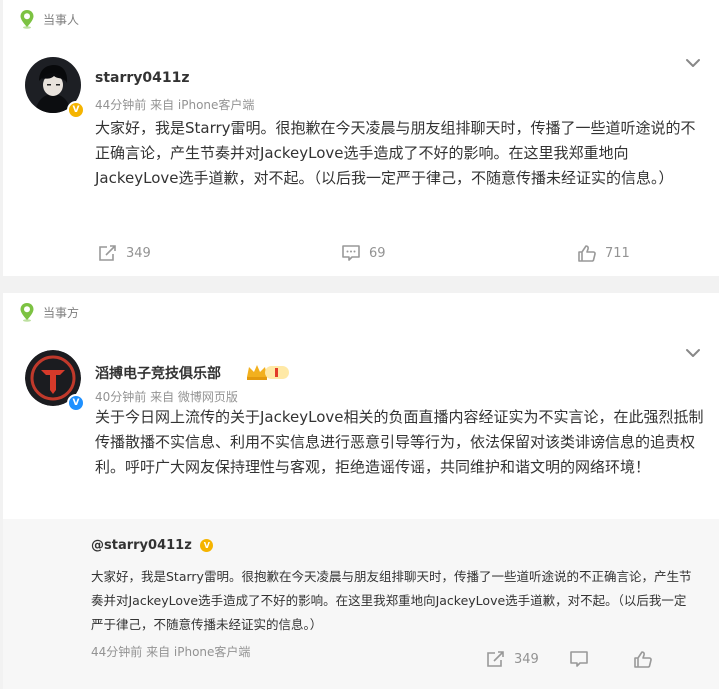 This screenshot has width=719, height=689. Describe the element at coordinates (603, 253) in the screenshot. I see `like-button: 711` at that location.